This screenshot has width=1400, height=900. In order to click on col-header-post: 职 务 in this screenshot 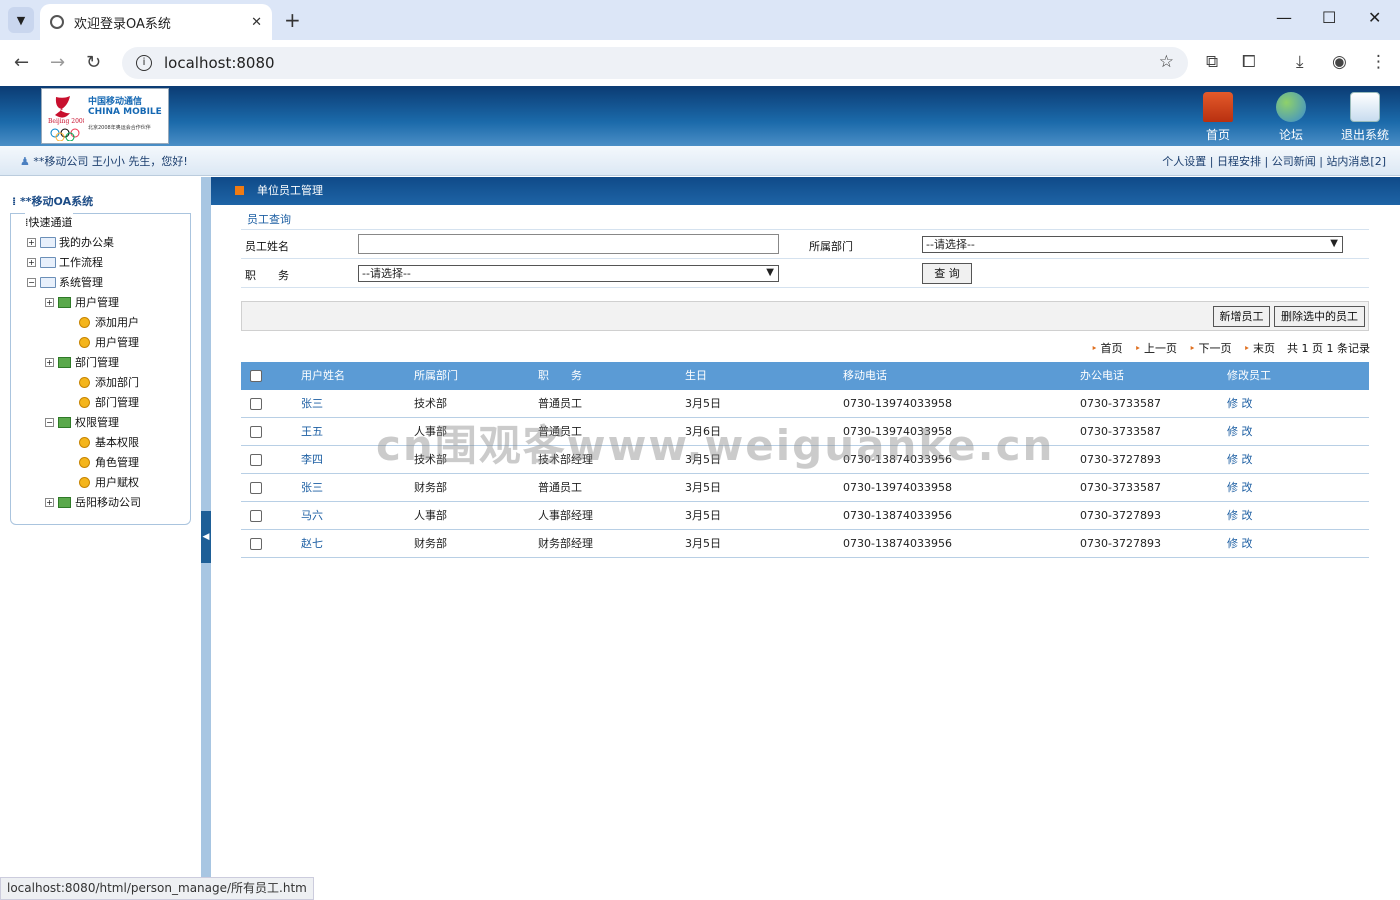, I will do `click(560, 376)`.